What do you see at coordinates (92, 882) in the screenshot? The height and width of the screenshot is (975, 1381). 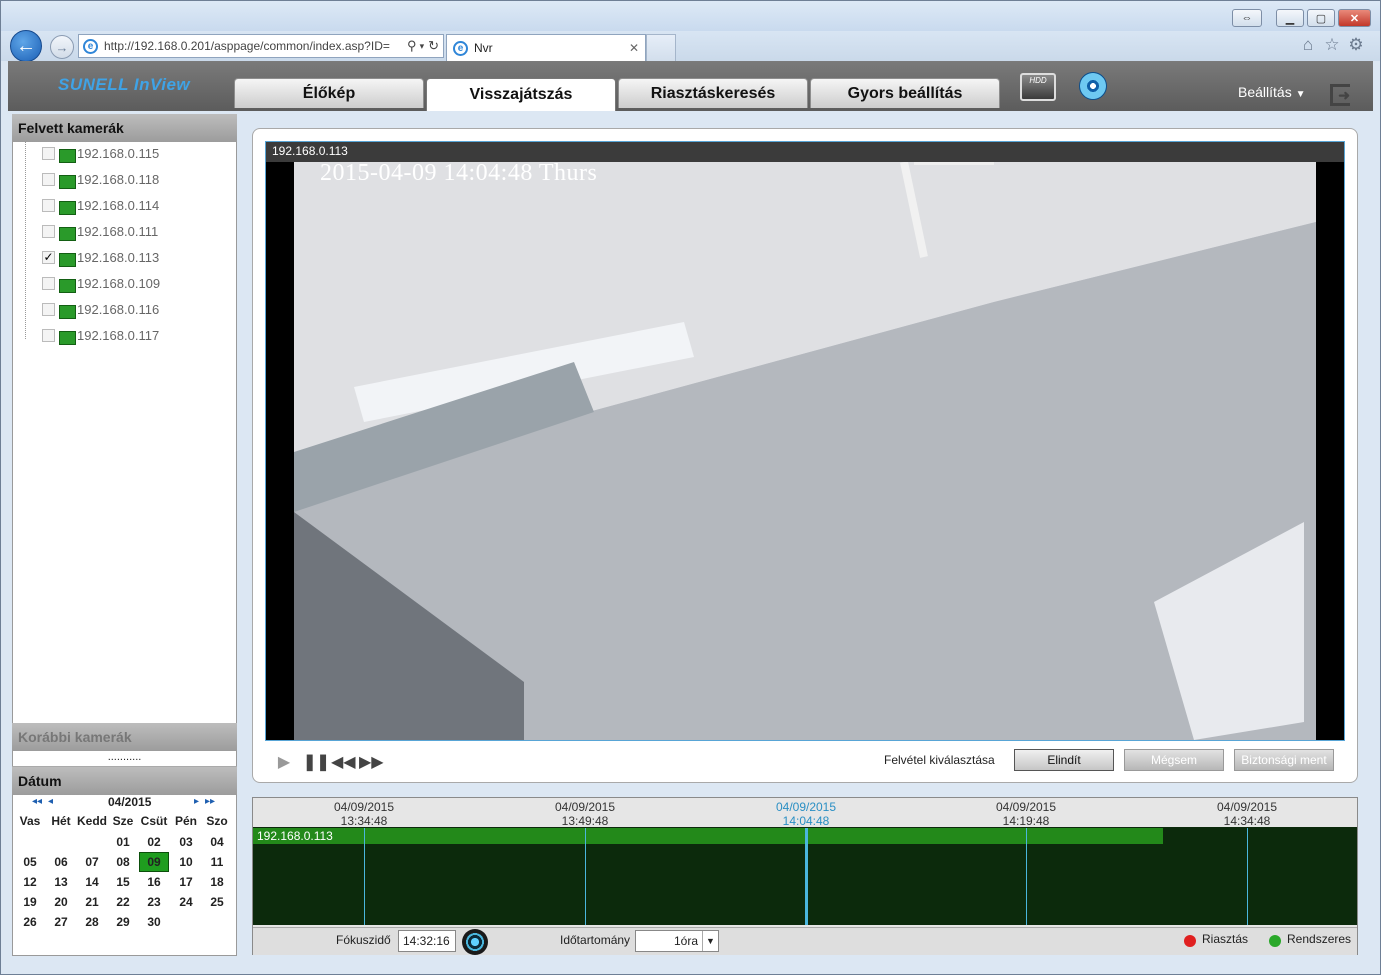 I see `calendar-day: 14` at bounding box center [92, 882].